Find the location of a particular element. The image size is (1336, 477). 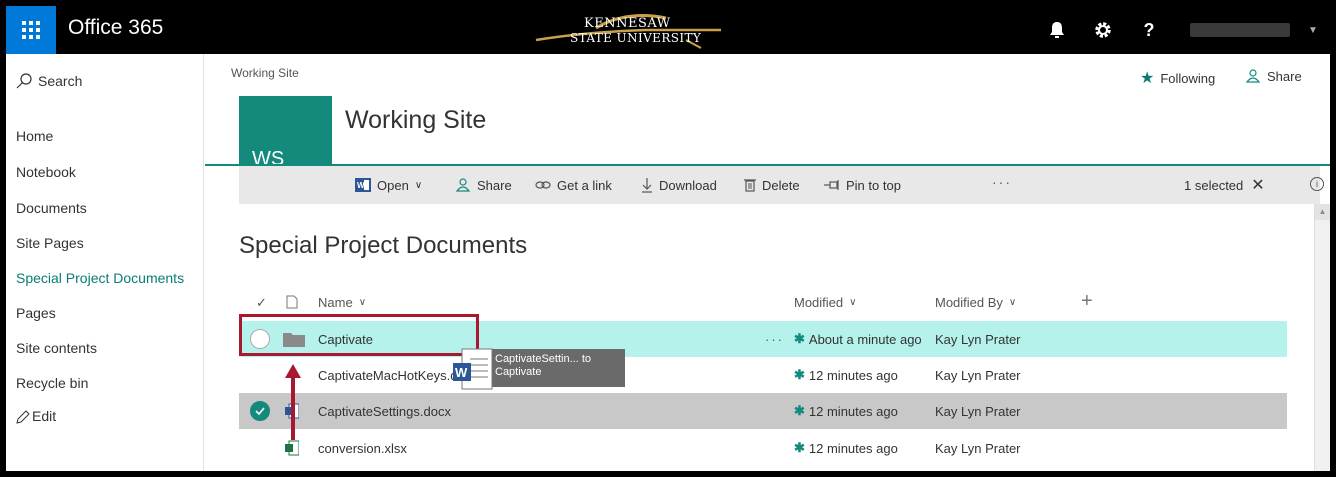

following-label: Following is located at coordinates (1188, 78).